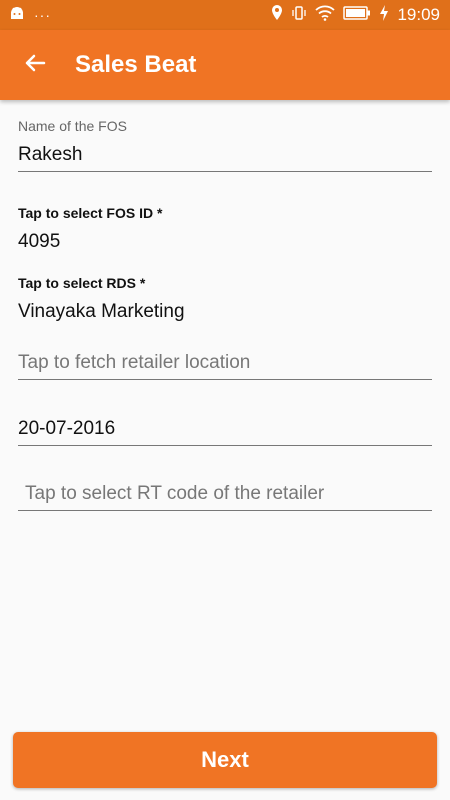 This screenshot has height=800, width=450. I want to click on arrow-left-icon, so click(35, 65).